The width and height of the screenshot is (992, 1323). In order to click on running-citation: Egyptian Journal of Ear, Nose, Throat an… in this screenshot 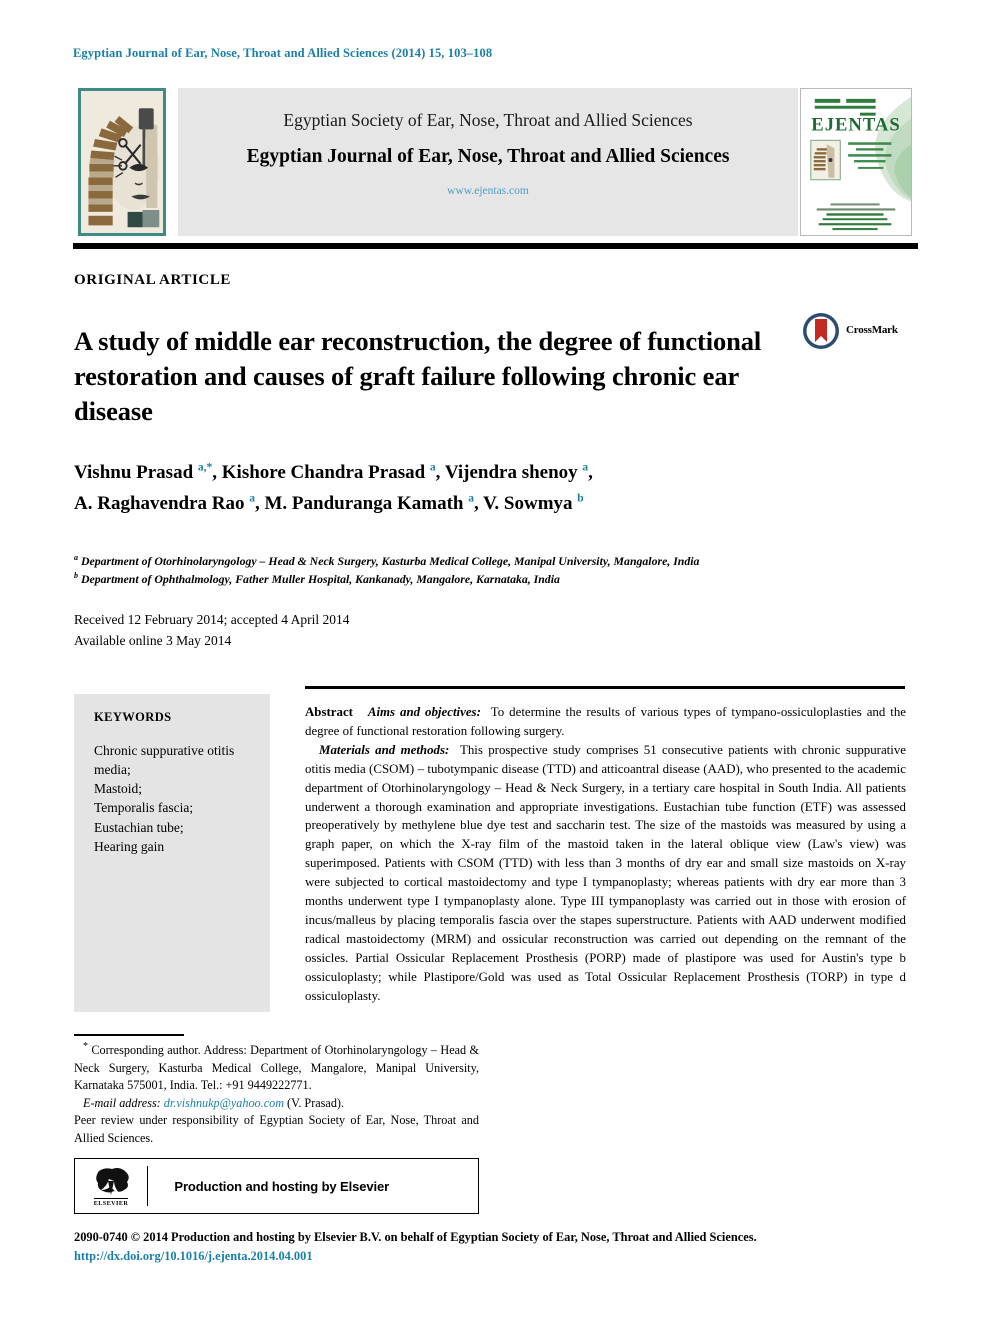, I will do `click(283, 53)`.